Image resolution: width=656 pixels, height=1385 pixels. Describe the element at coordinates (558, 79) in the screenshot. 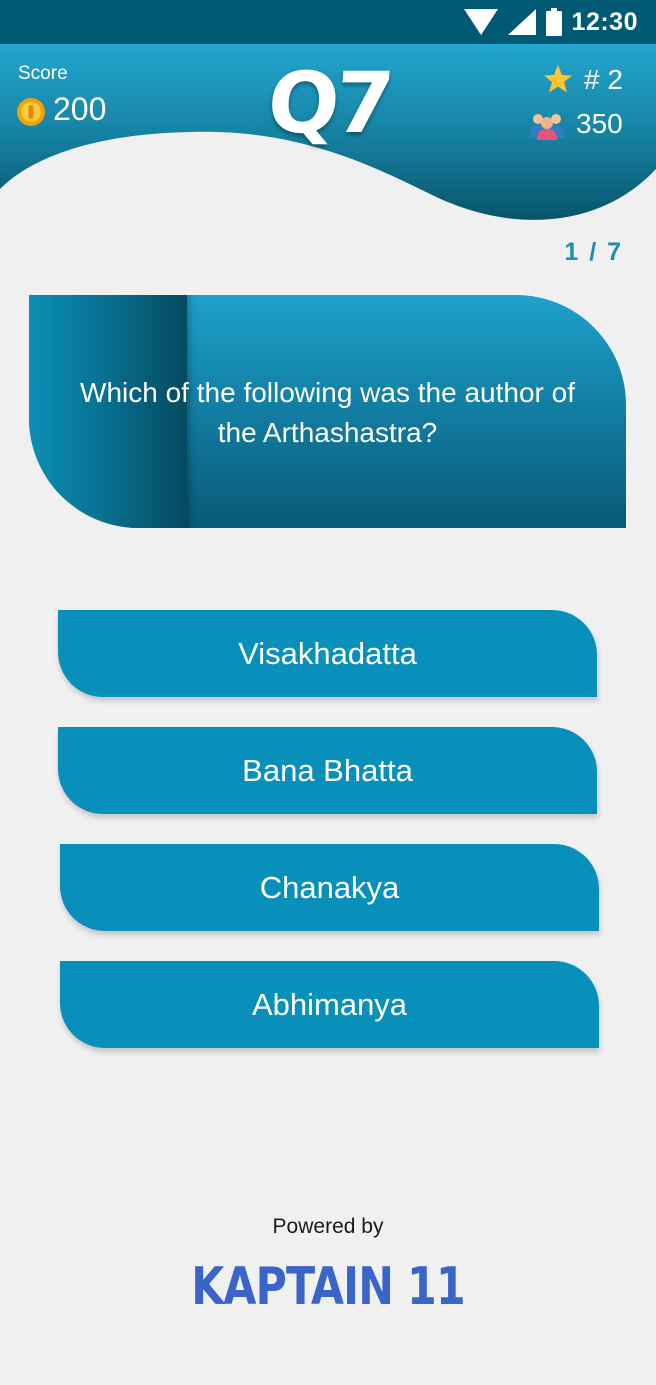

I see `star-icon` at that location.